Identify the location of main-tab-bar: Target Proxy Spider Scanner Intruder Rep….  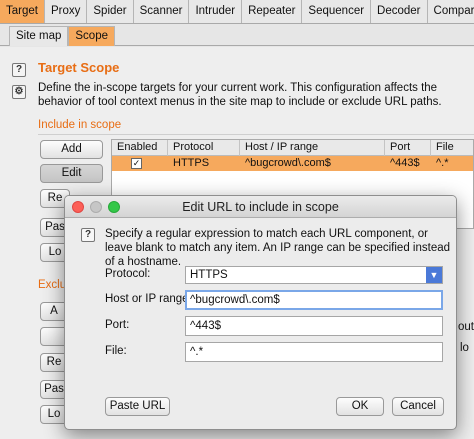
(237, 12).